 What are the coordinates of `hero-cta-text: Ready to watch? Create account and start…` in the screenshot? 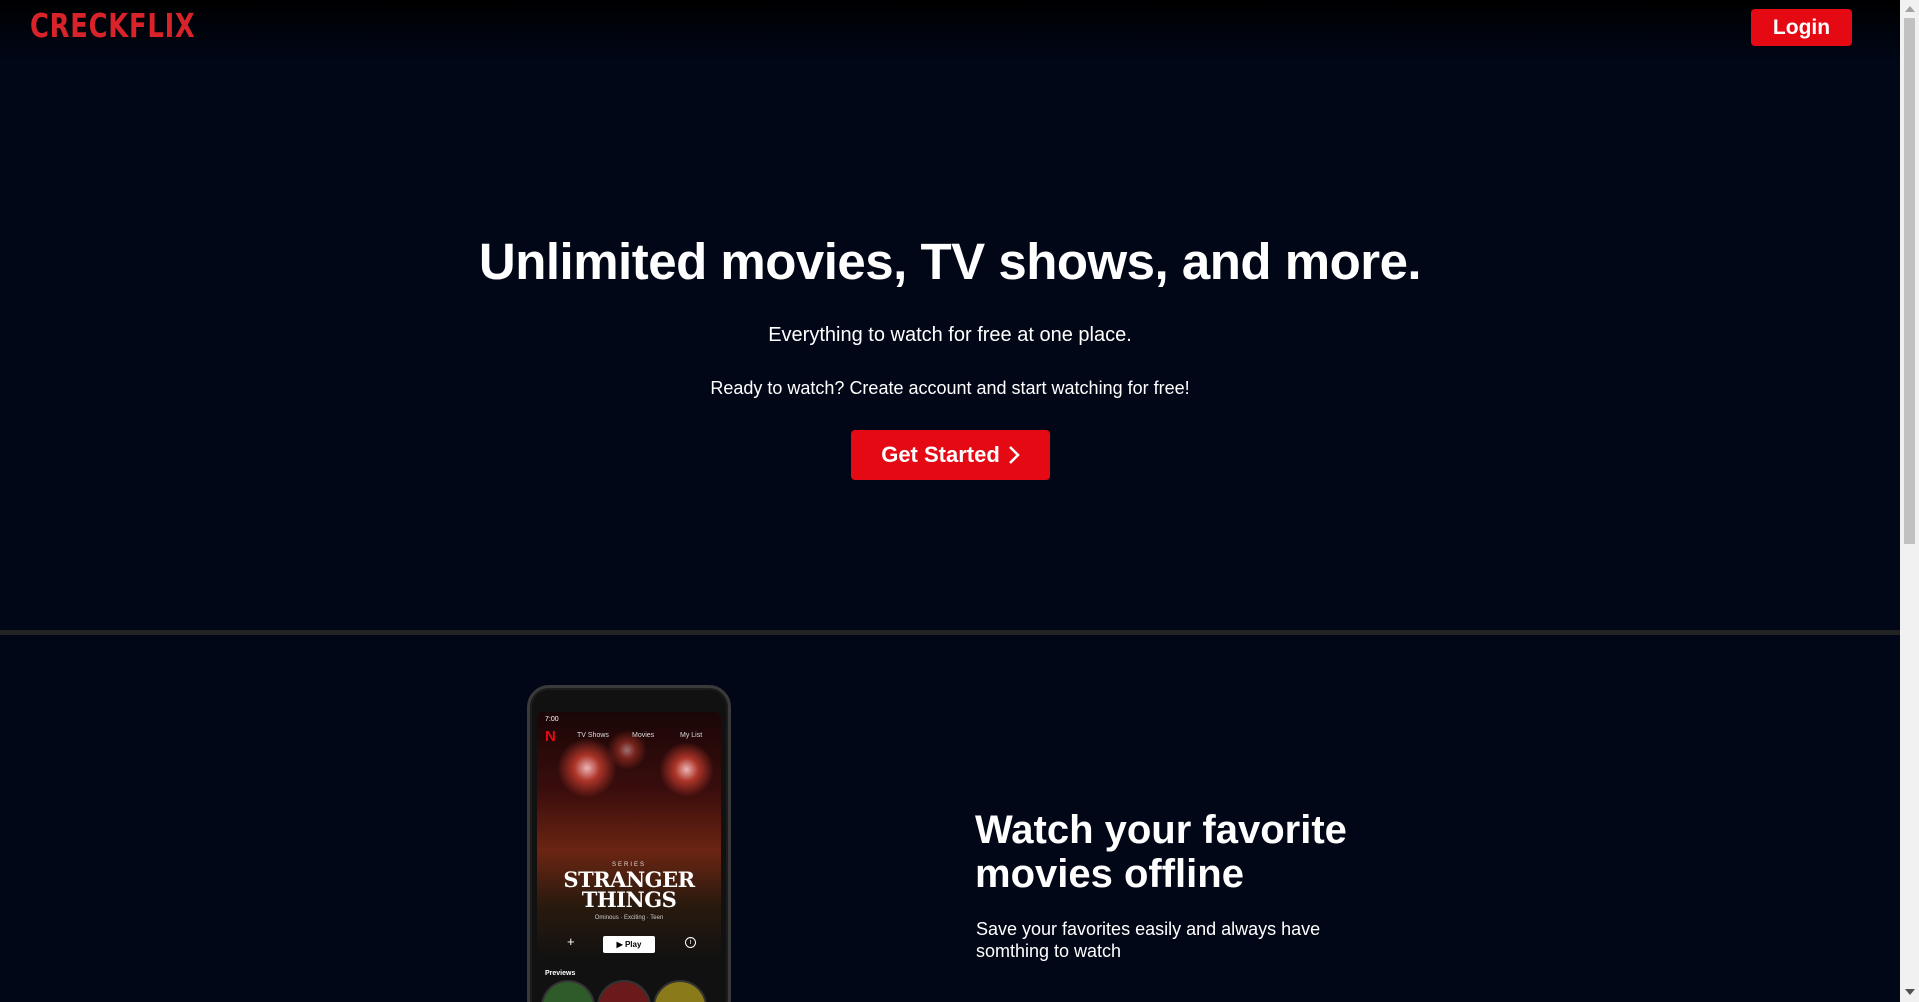 It's located at (950, 388).